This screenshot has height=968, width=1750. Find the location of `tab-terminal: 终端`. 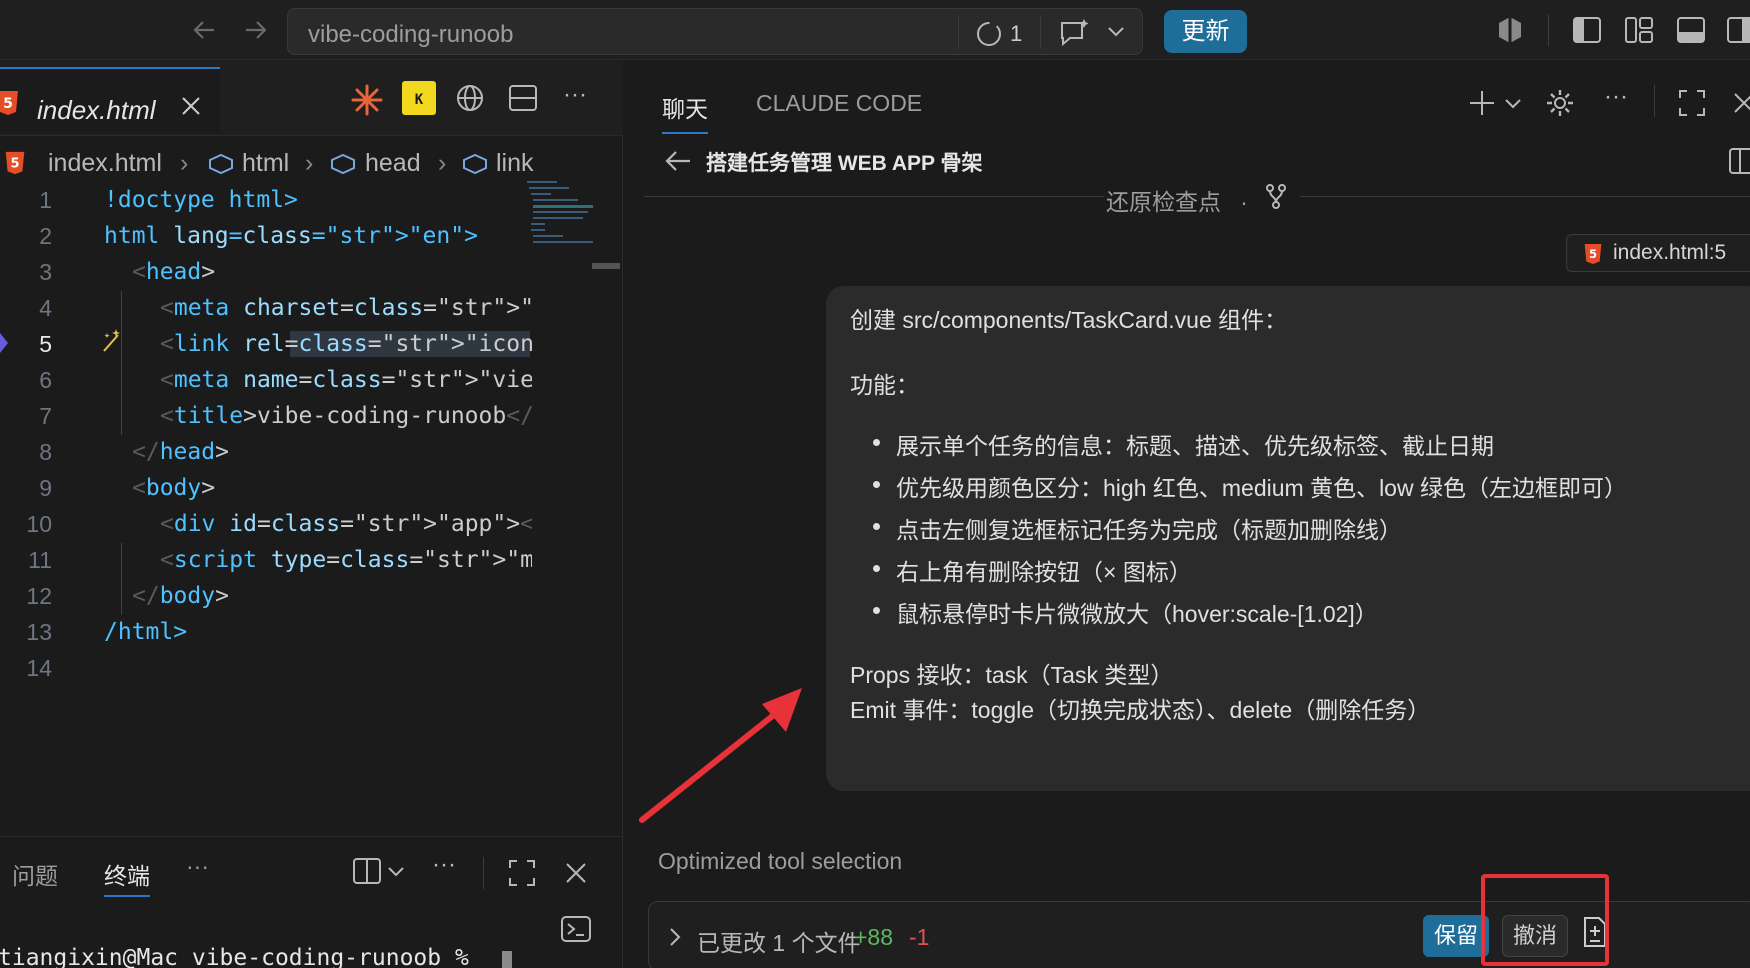

tab-terminal: 终端 is located at coordinates (127, 877).